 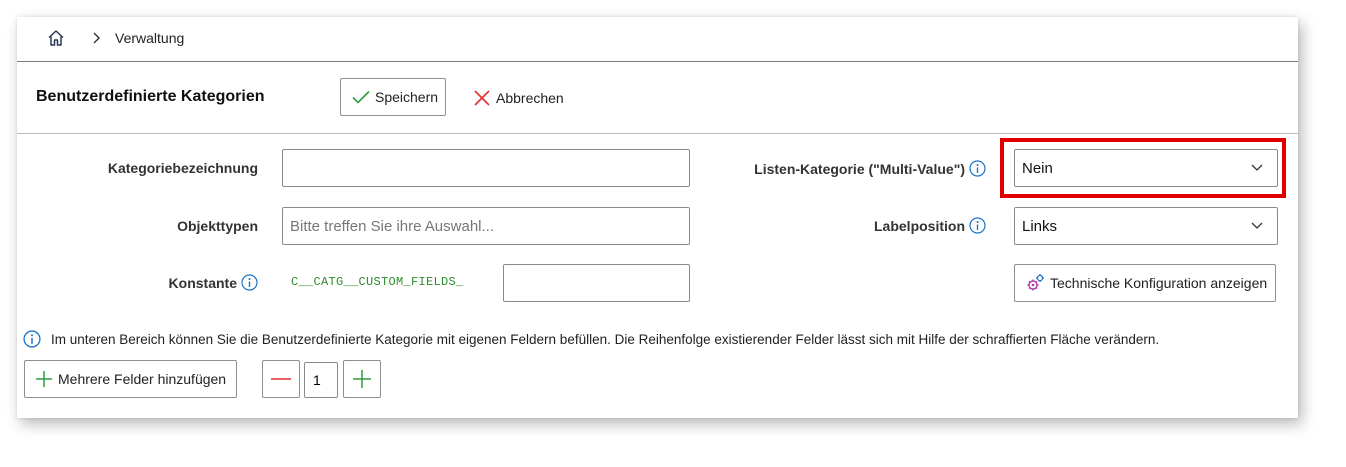 What do you see at coordinates (217, 226) in the screenshot?
I see `object-types-label: Objekttypen` at bounding box center [217, 226].